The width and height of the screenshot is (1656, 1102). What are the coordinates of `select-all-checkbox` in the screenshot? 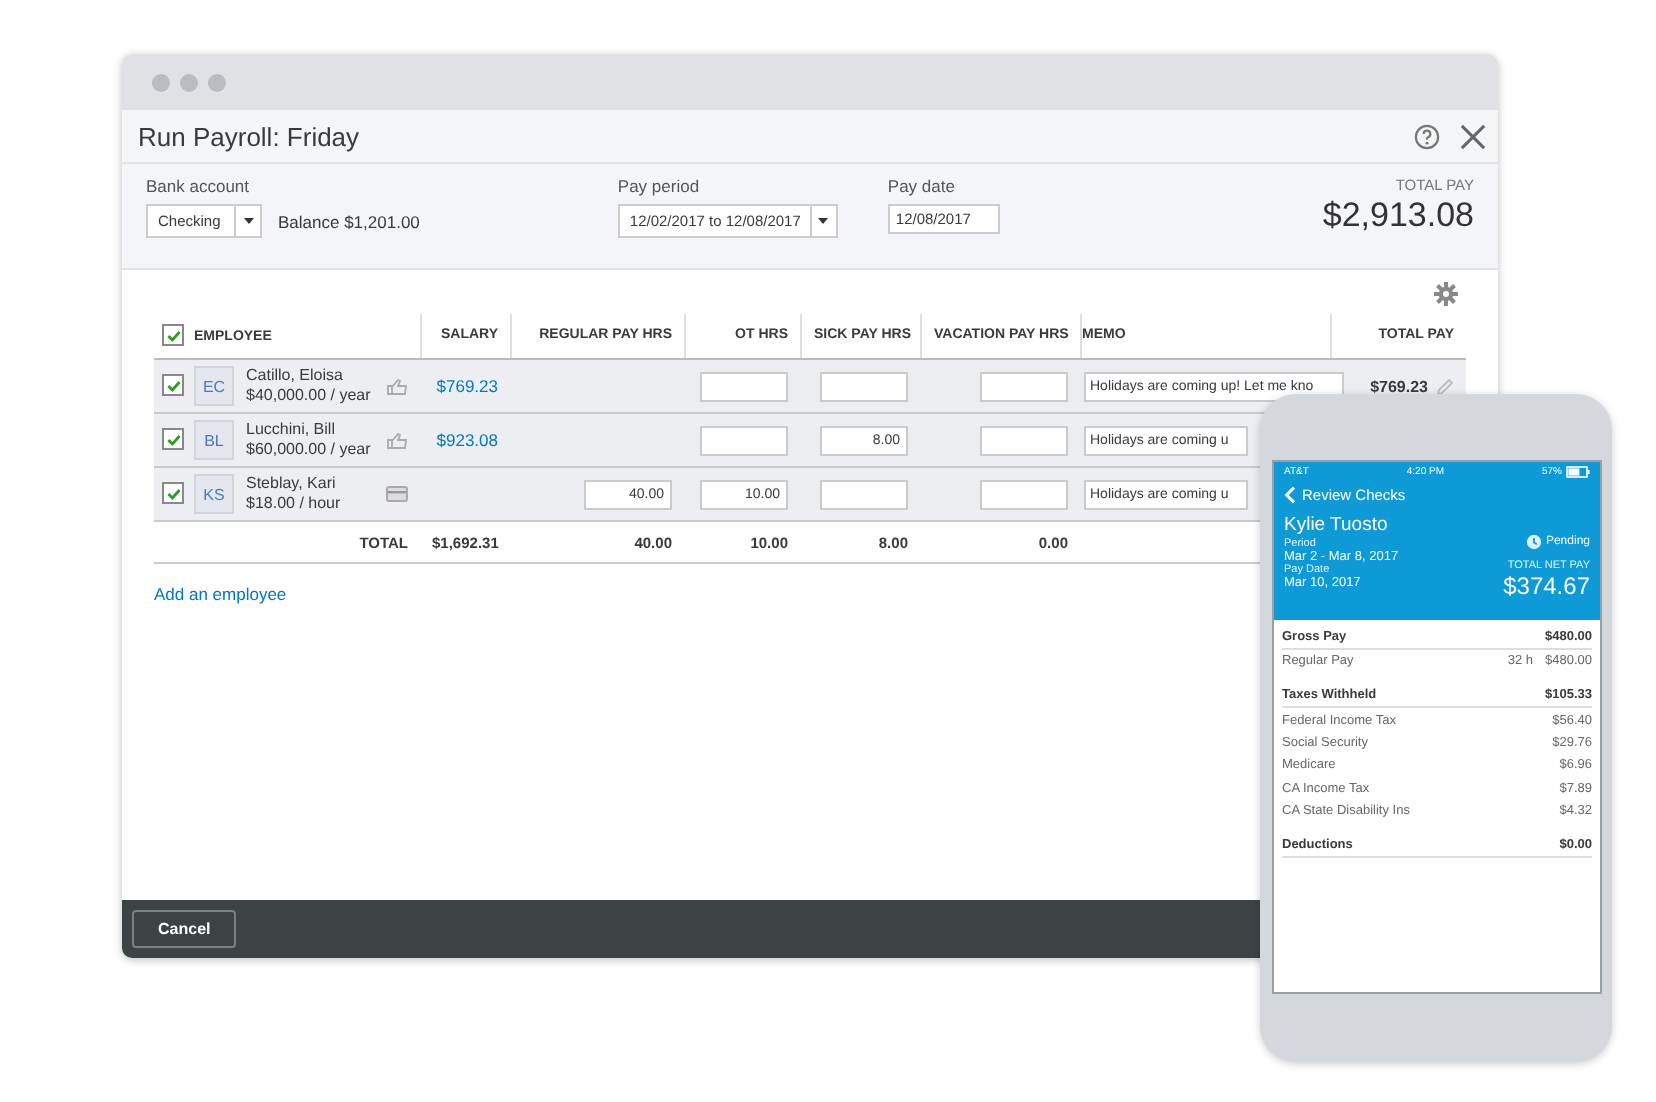 It's located at (173, 335).